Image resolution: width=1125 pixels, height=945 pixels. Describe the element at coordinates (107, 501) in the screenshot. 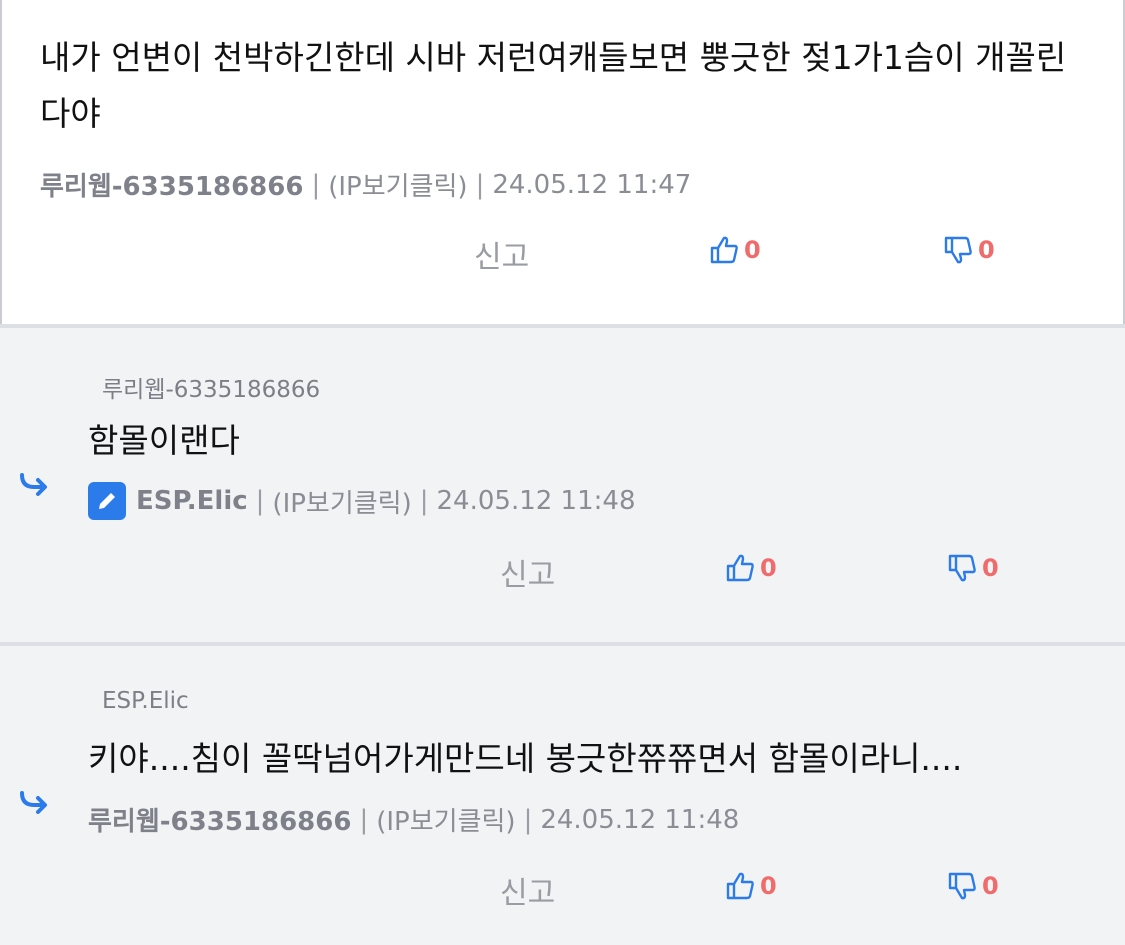

I see `pencil-icon` at that location.